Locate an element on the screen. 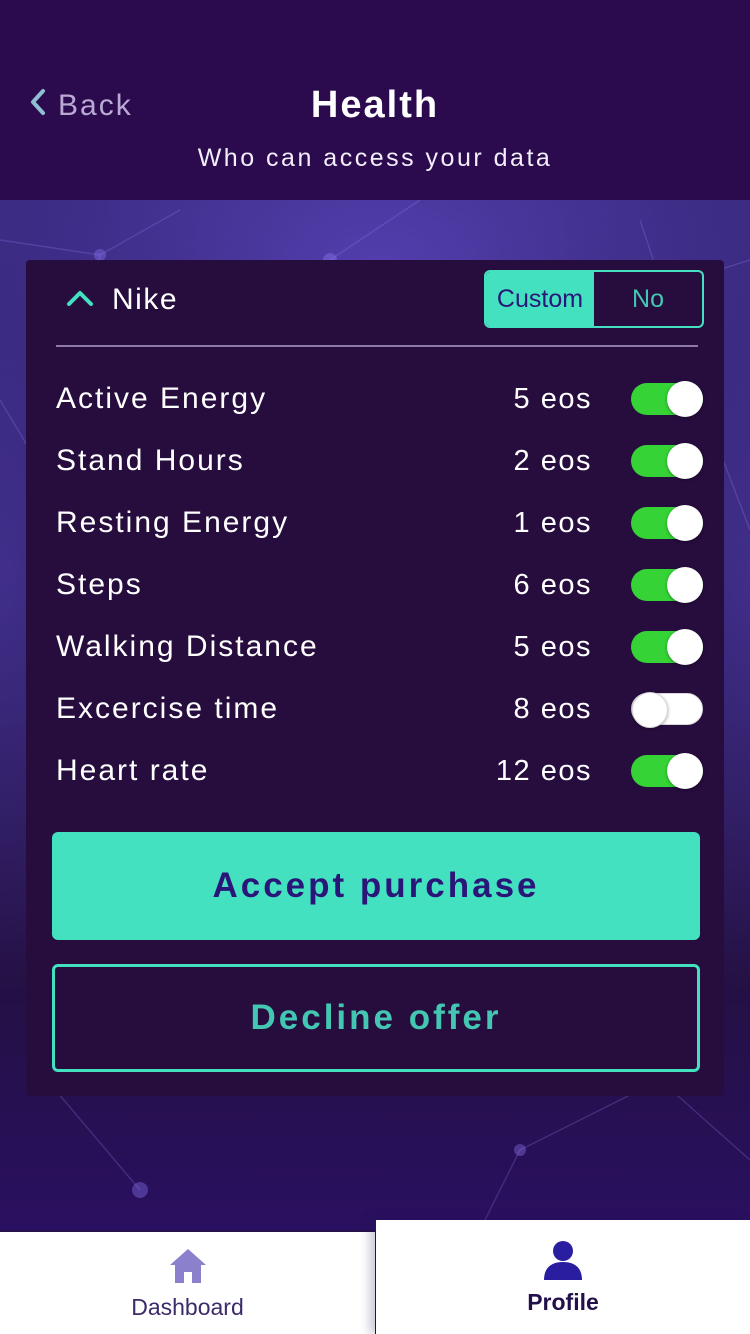  exercise-time-toggle is located at coordinates (667, 710).